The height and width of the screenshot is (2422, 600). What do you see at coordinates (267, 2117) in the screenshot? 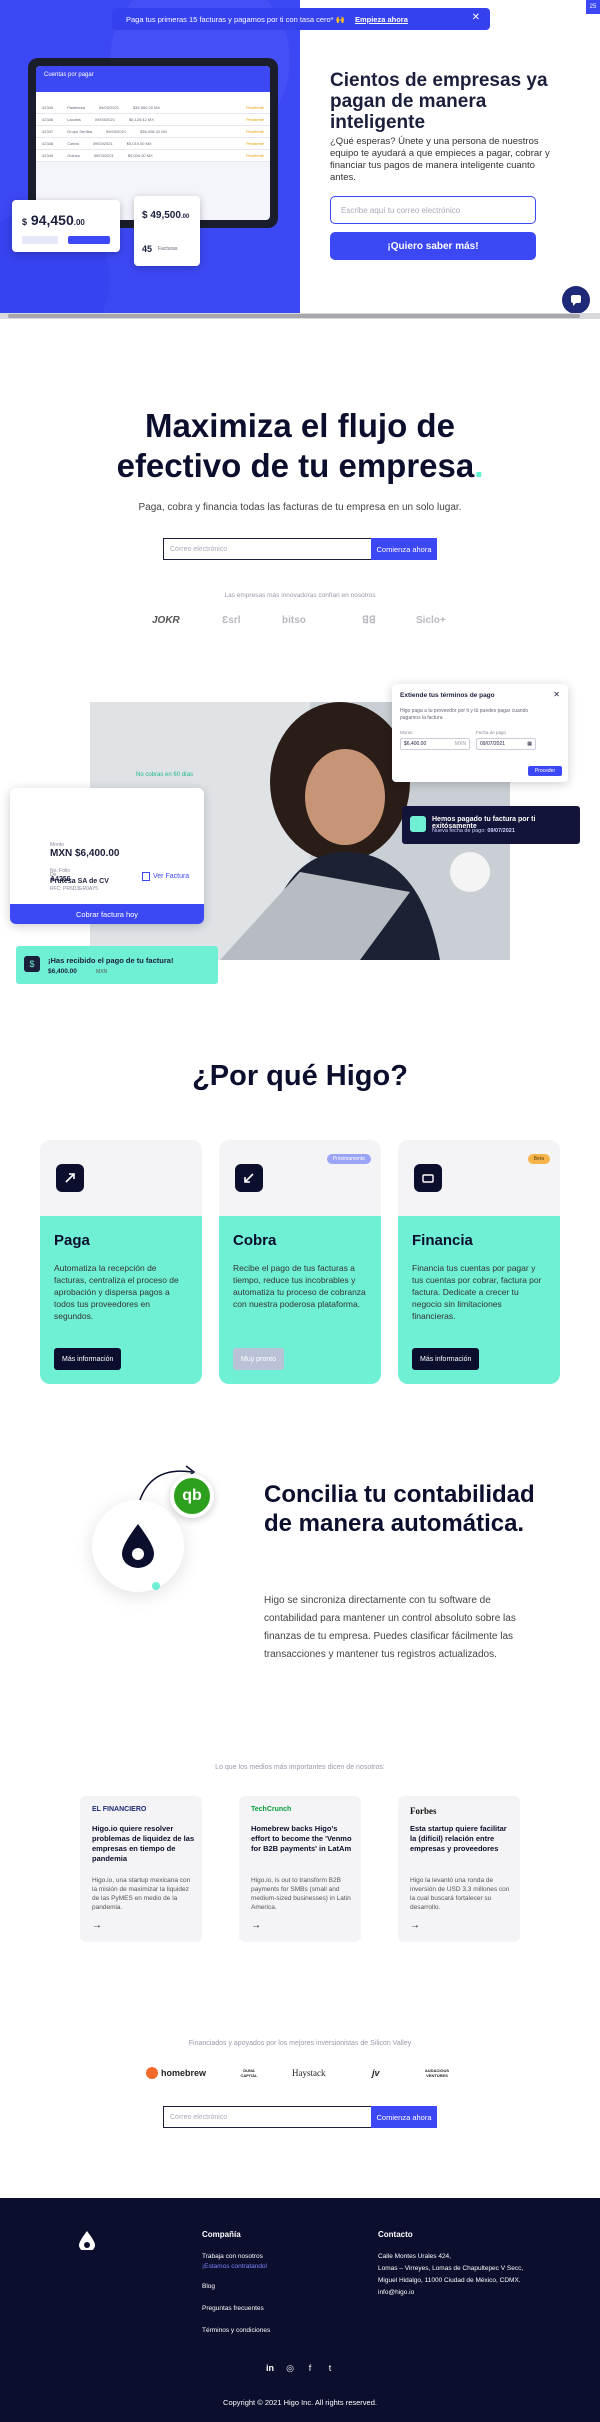
I see `email-input-2: Correo electrónico` at bounding box center [267, 2117].